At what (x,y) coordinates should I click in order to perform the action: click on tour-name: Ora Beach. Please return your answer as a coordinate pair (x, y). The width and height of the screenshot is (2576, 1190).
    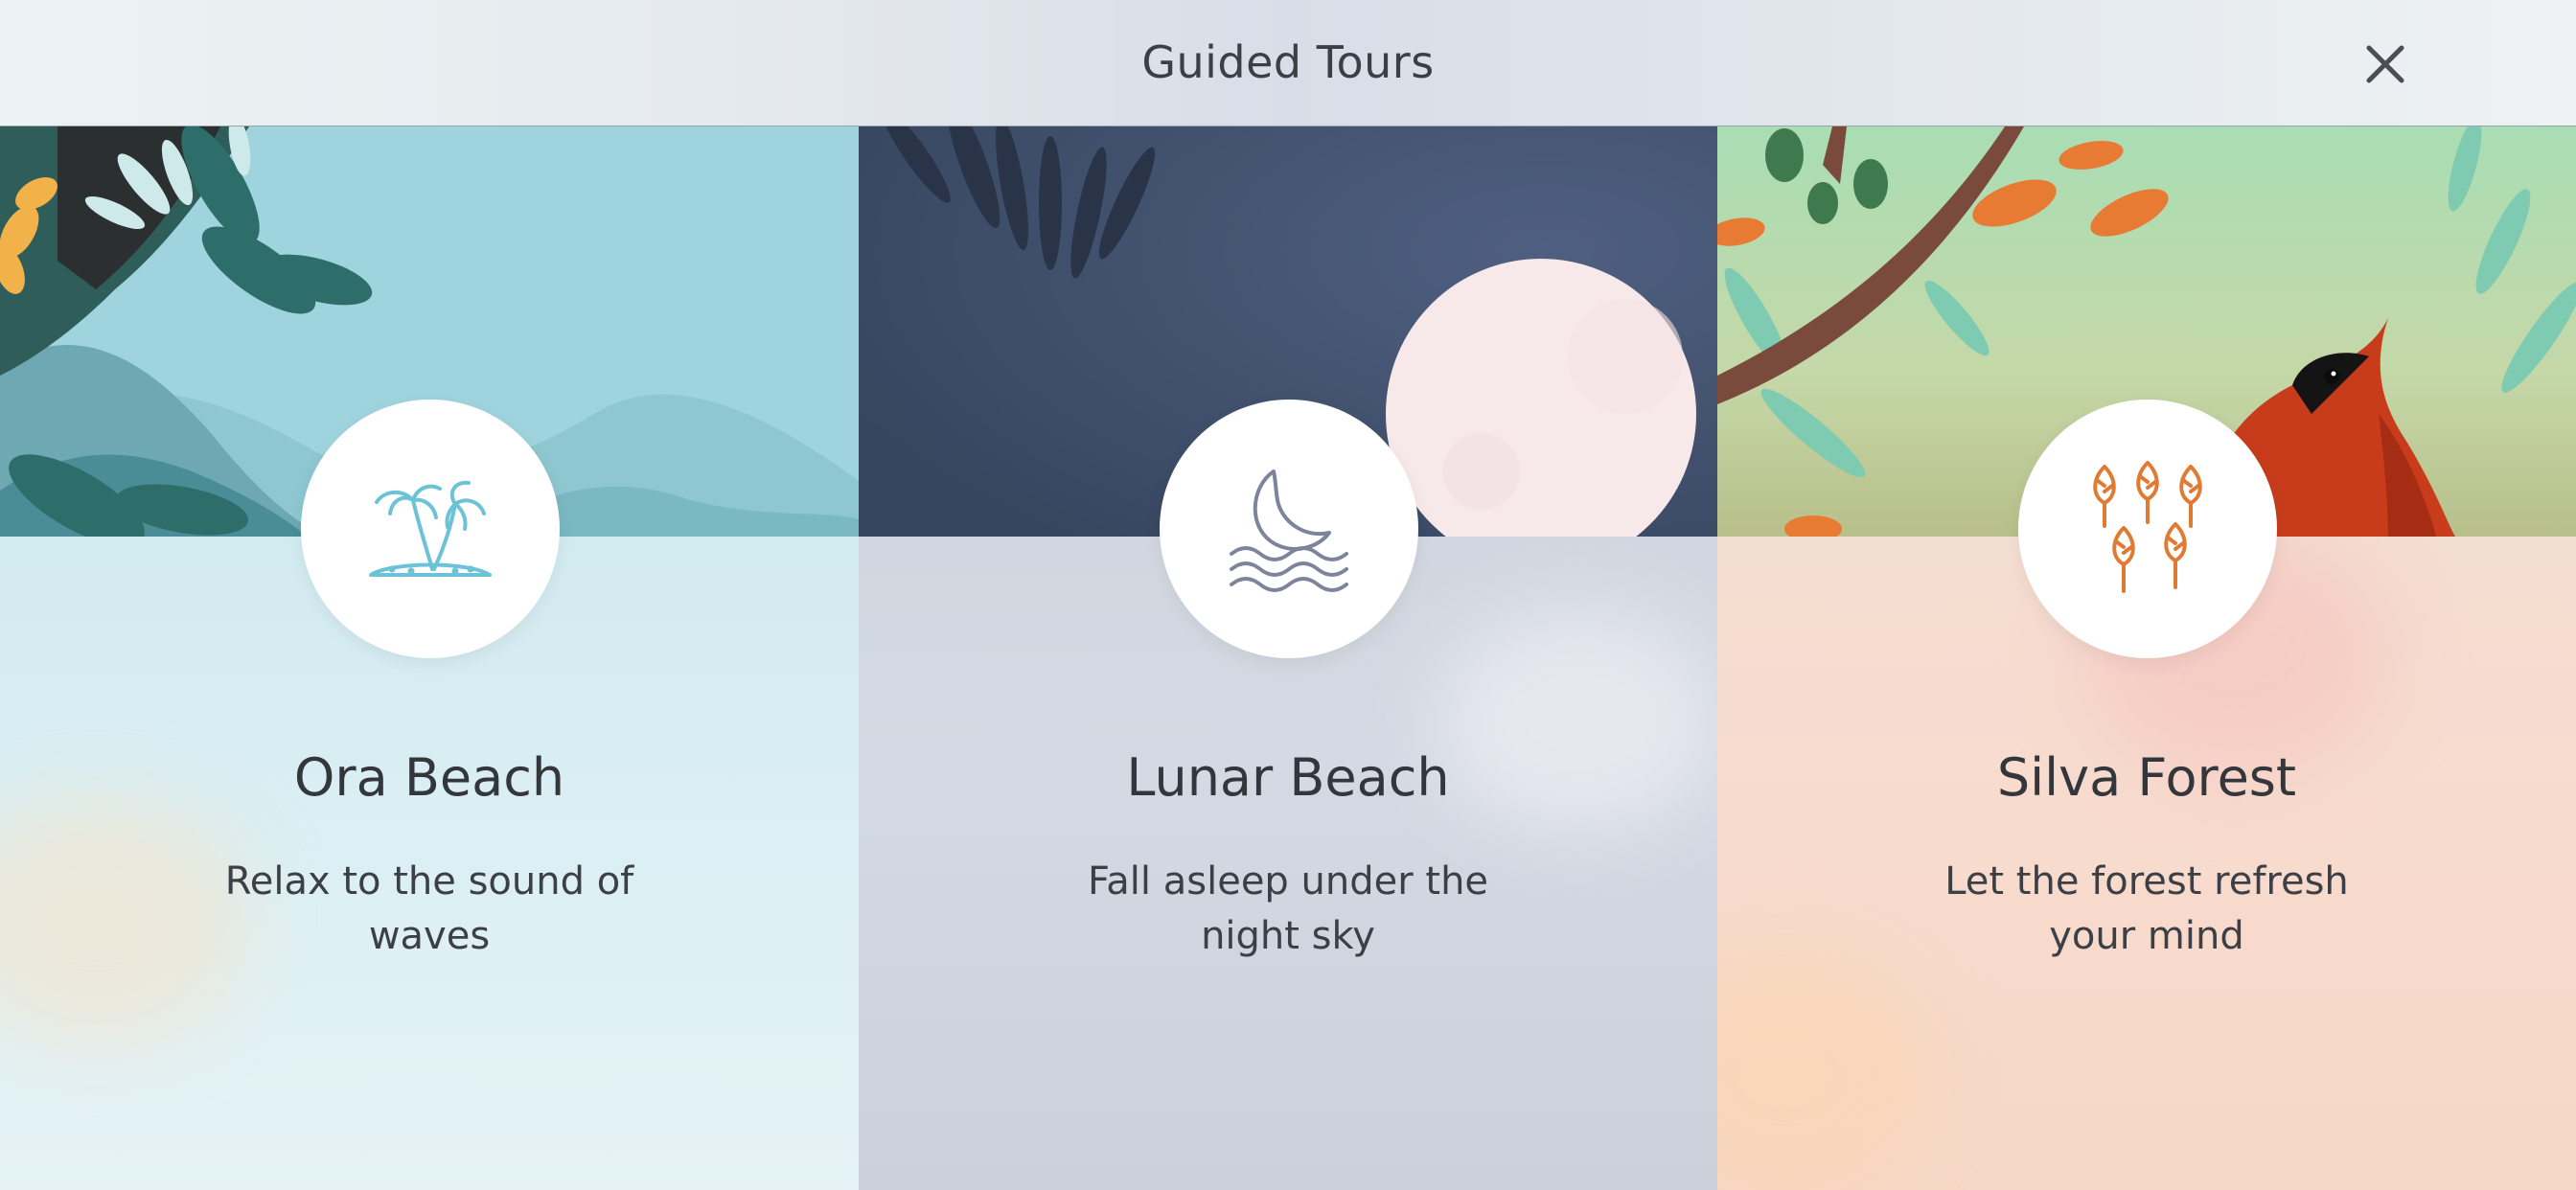
    Looking at the image, I should click on (429, 778).